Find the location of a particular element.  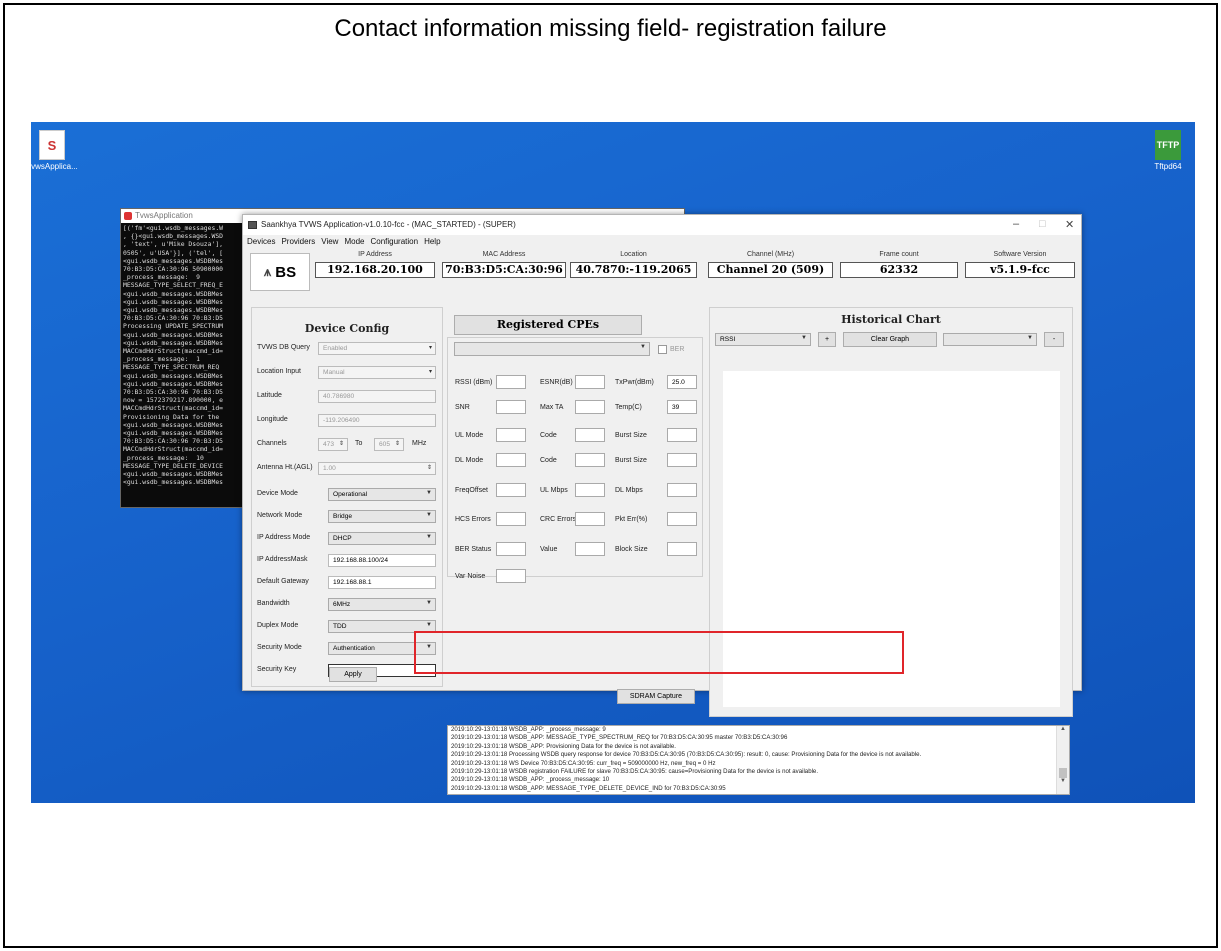

scroll-up-icon: ▲ is located at coordinates (1063, 729).